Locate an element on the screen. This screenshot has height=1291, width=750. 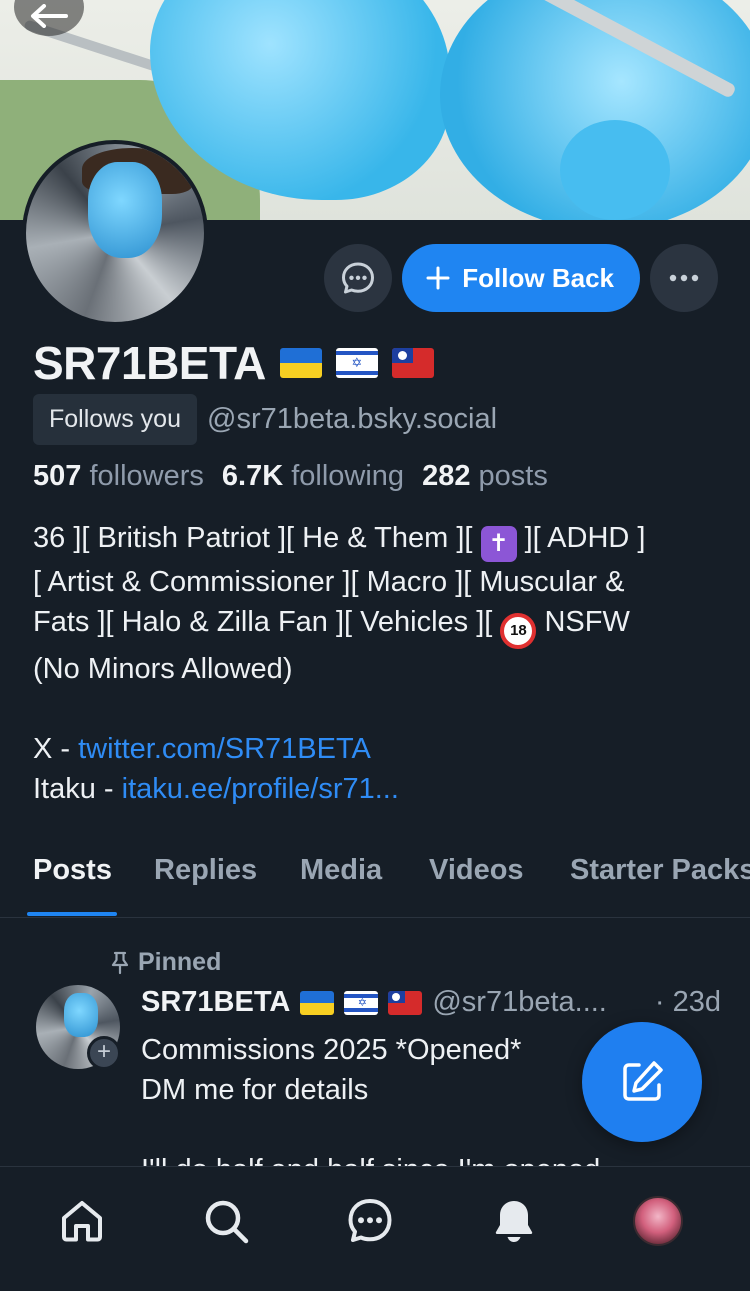
banner-art-creature-fat is located at coordinates (615, 170).